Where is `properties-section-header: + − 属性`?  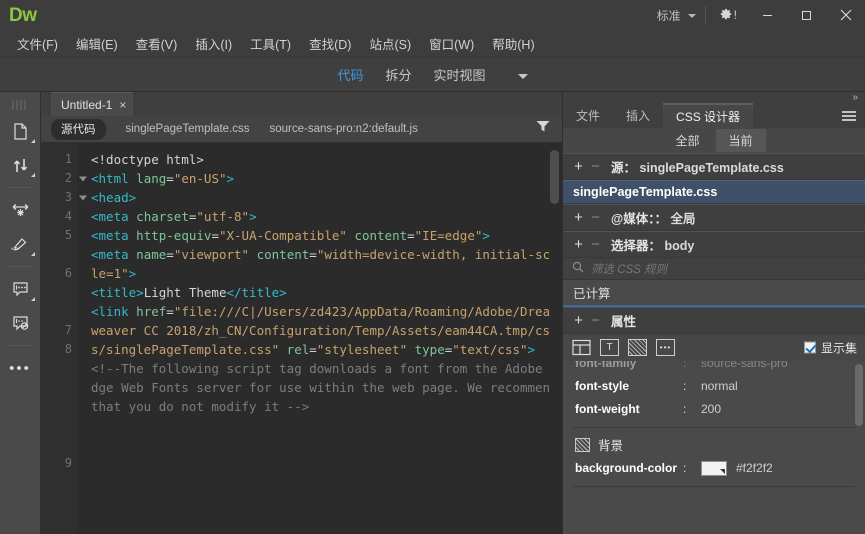
properties-section-header: + − 属性 is located at coordinates (714, 320).